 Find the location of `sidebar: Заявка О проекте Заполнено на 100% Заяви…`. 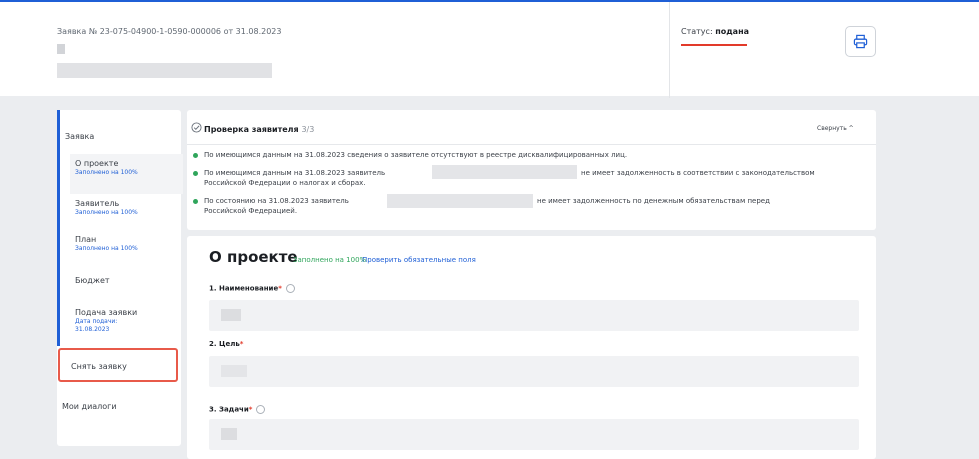

sidebar: Заявка О проекте Заполнено на 100% Заяви… is located at coordinates (120, 278).